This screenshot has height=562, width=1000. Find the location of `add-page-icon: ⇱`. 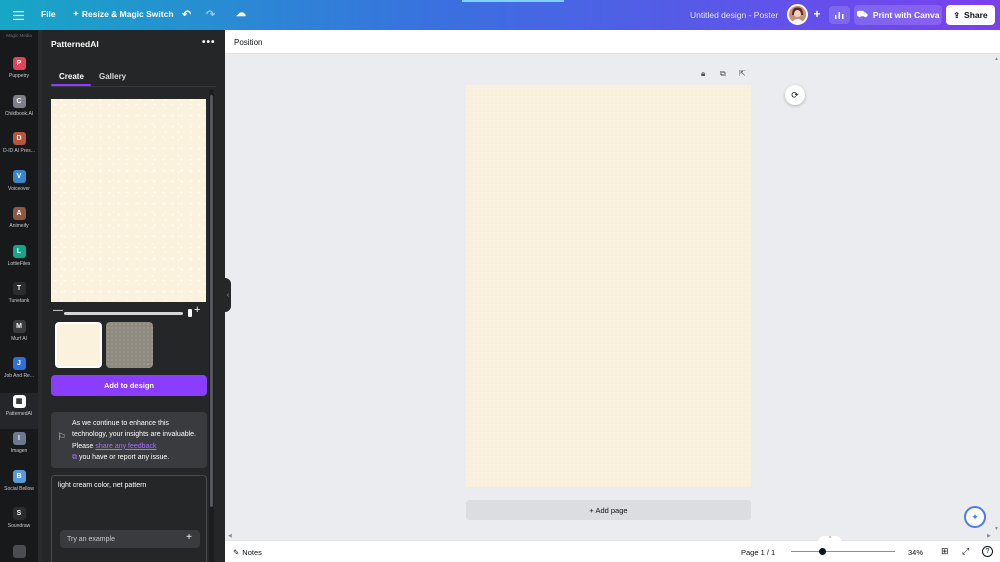

add-page-icon: ⇱ is located at coordinates (742, 73).